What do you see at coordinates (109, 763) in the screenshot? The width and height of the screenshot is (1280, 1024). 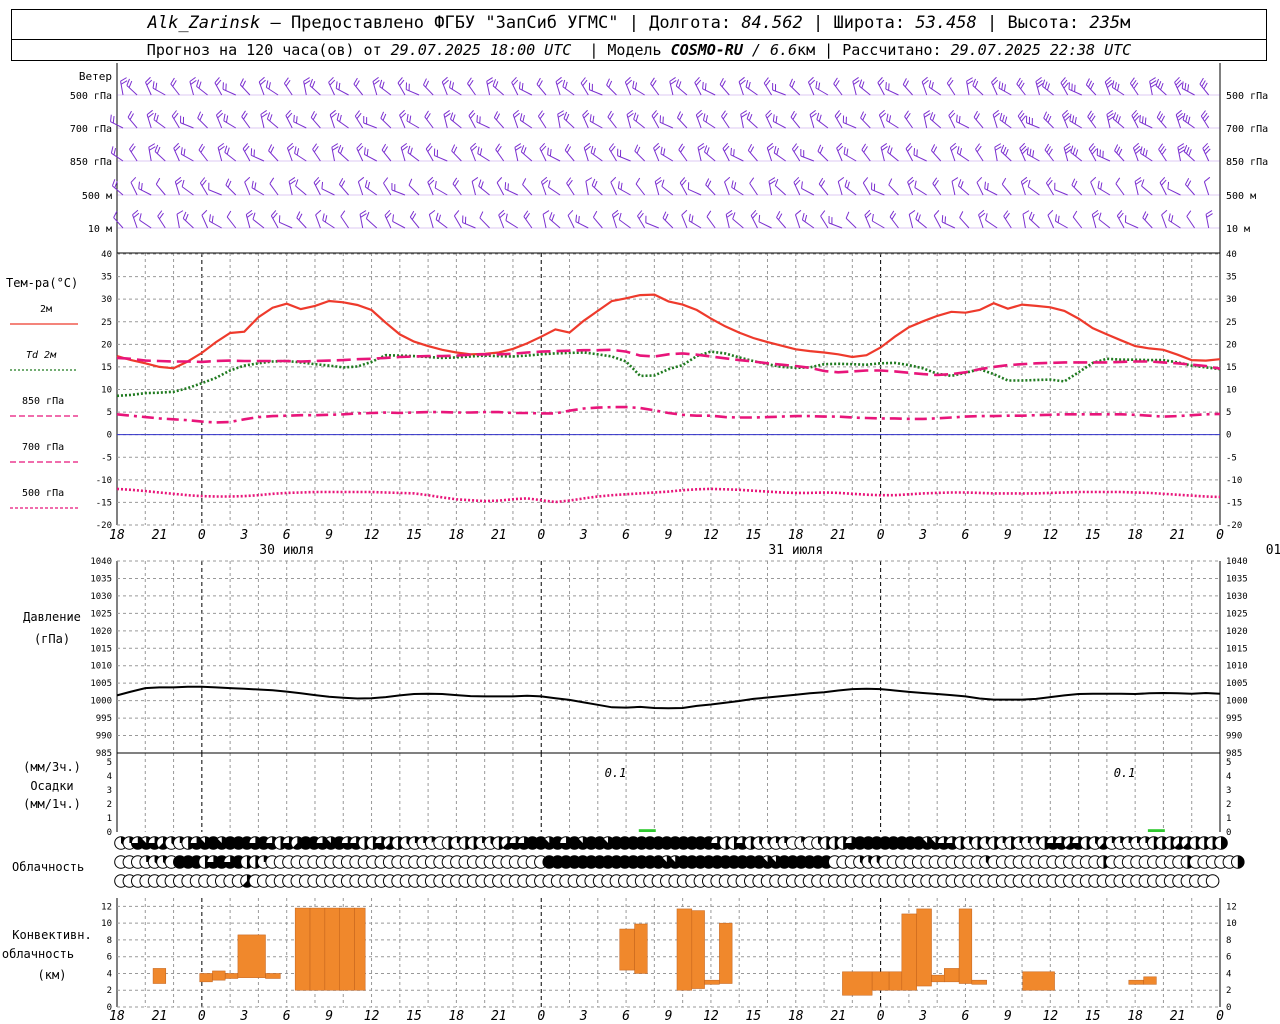 I see `precip-tick-left: 5` at bounding box center [109, 763].